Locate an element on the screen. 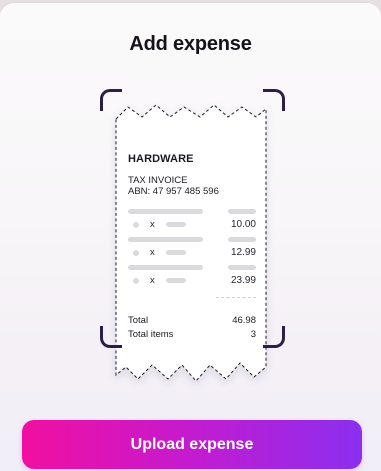  receipt-line-item: x 10.00 is located at coordinates (192, 223).